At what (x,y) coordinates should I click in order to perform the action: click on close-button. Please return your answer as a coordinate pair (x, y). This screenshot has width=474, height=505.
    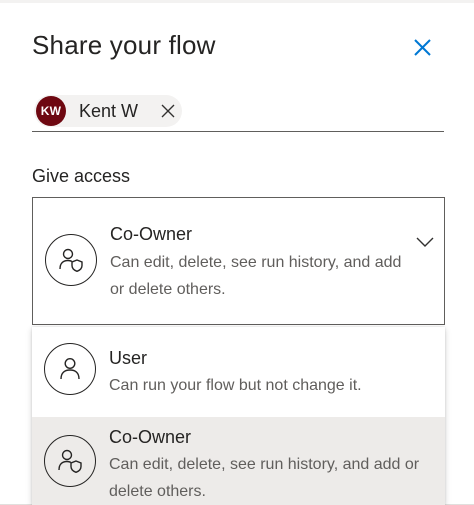
    Looking at the image, I should click on (422, 48).